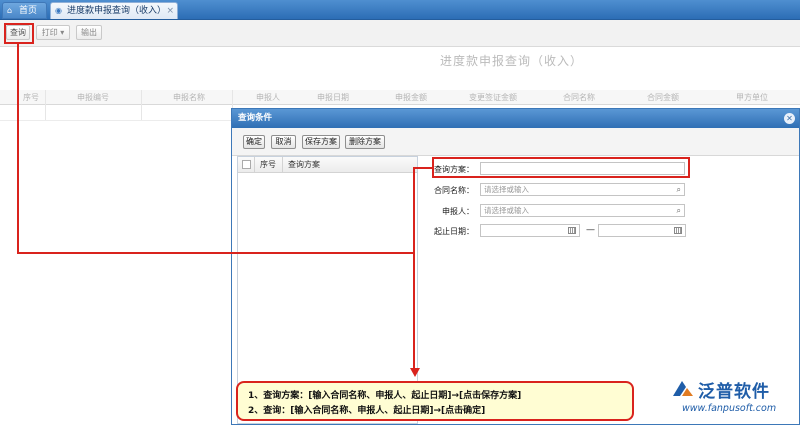 The width and height of the screenshot is (800, 425). What do you see at coordinates (327, 165) in the screenshot?
I see `plan-list-header: 序号 查询方案` at bounding box center [327, 165].